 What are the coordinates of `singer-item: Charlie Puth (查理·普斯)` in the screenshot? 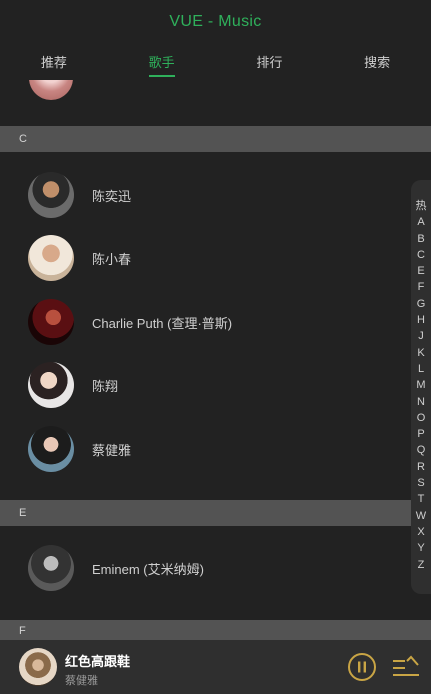 It's located at (215, 322).